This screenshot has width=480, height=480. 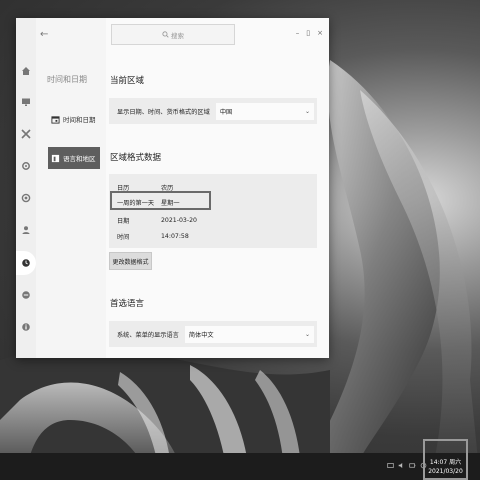 What do you see at coordinates (249, 334) in the screenshot?
I see `language-dropdown: 简体中文 ⌄` at bounding box center [249, 334].